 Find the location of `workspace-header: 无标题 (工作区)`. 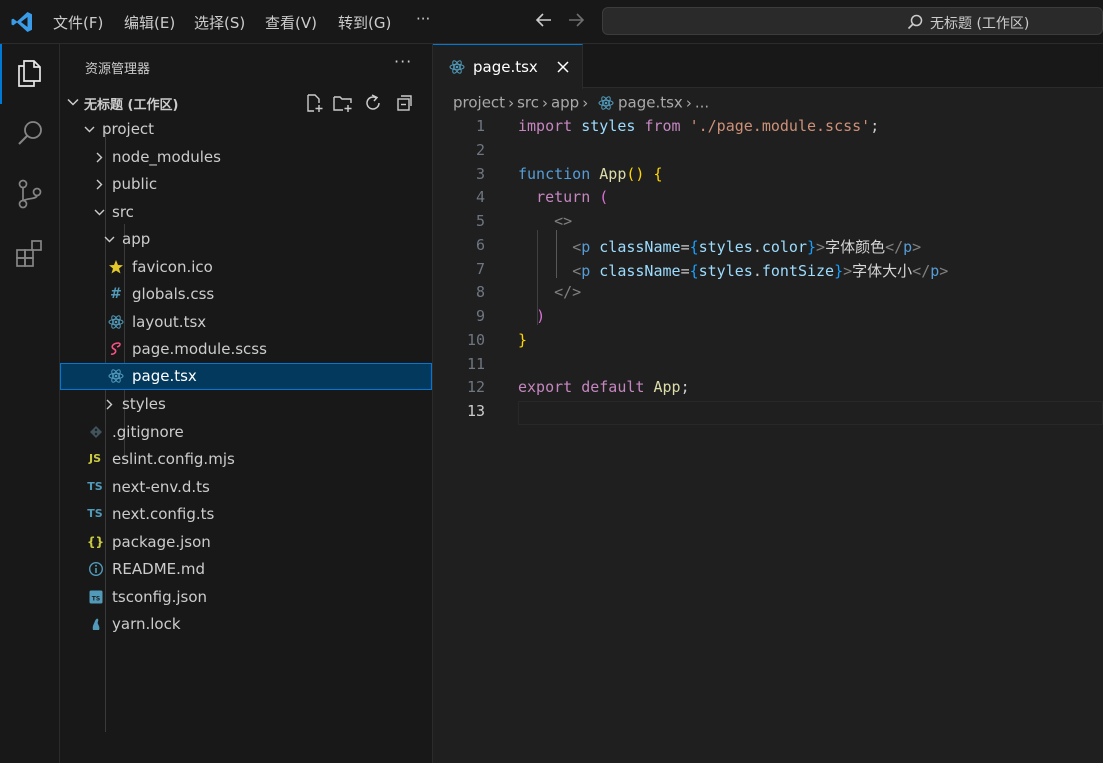

workspace-header: 无标题 (工作区) is located at coordinates (246, 102).